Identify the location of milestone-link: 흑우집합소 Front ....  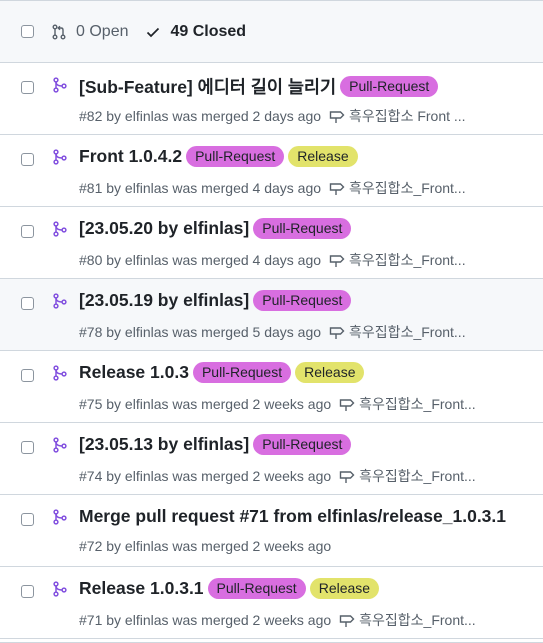
(397, 116).